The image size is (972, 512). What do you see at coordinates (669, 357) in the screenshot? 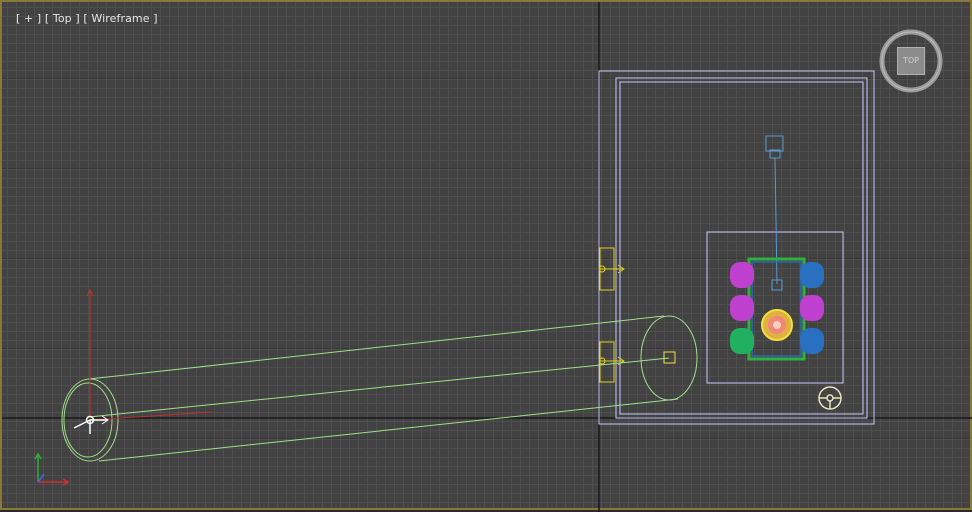
I see `camera-target` at bounding box center [669, 357].